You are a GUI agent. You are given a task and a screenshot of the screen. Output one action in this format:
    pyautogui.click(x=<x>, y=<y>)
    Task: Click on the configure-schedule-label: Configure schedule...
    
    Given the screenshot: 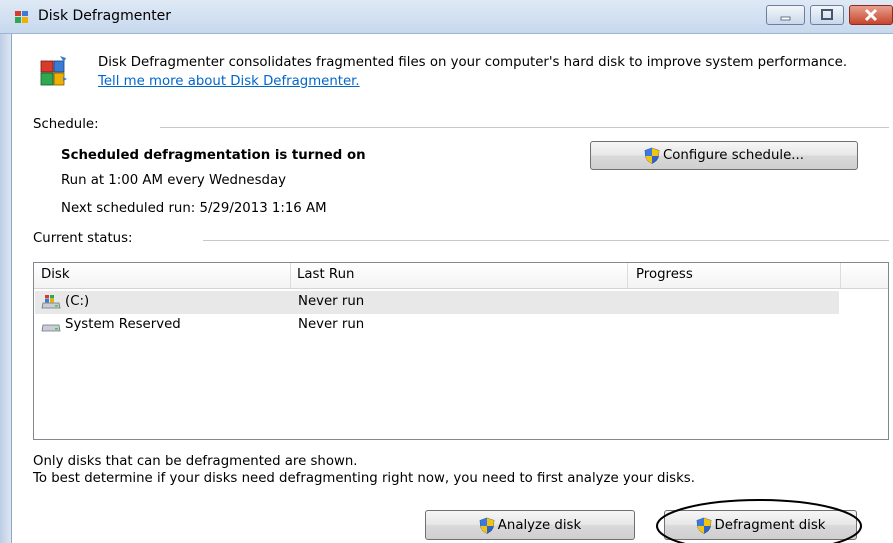 What is the action you would take?
    pyautogui.click(x=733, y=155)
    